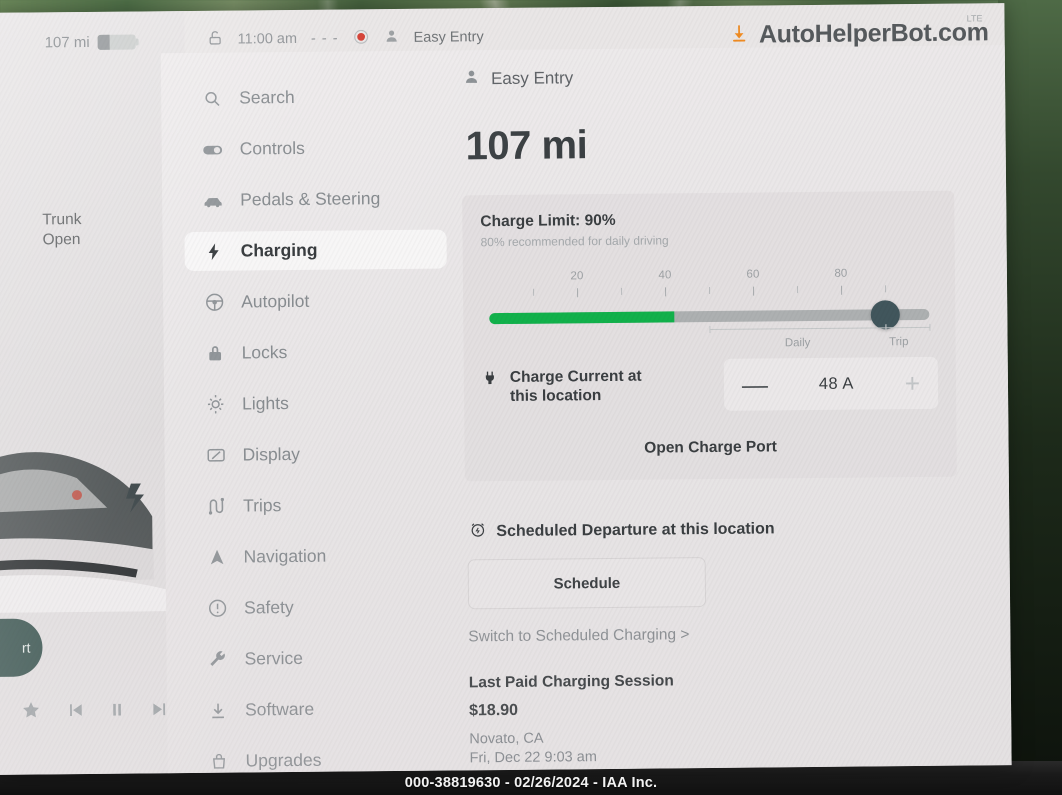 The image size is (1062, 795). Describe the element at coordinates (265, 403) in the screenshot. I see `sidebar-item-label: Lights` at that location.